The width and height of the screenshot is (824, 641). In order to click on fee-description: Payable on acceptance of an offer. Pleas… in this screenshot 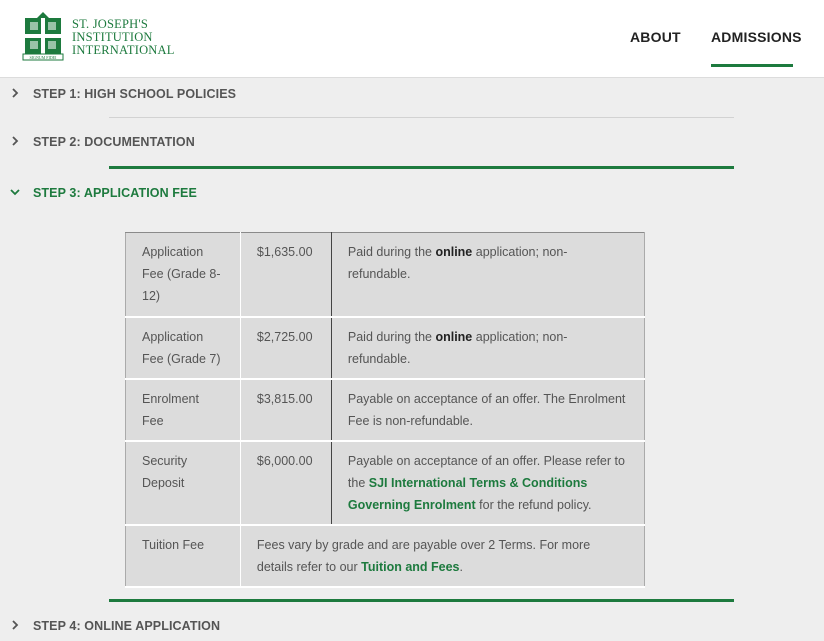, I will do `click(488, 482)`.